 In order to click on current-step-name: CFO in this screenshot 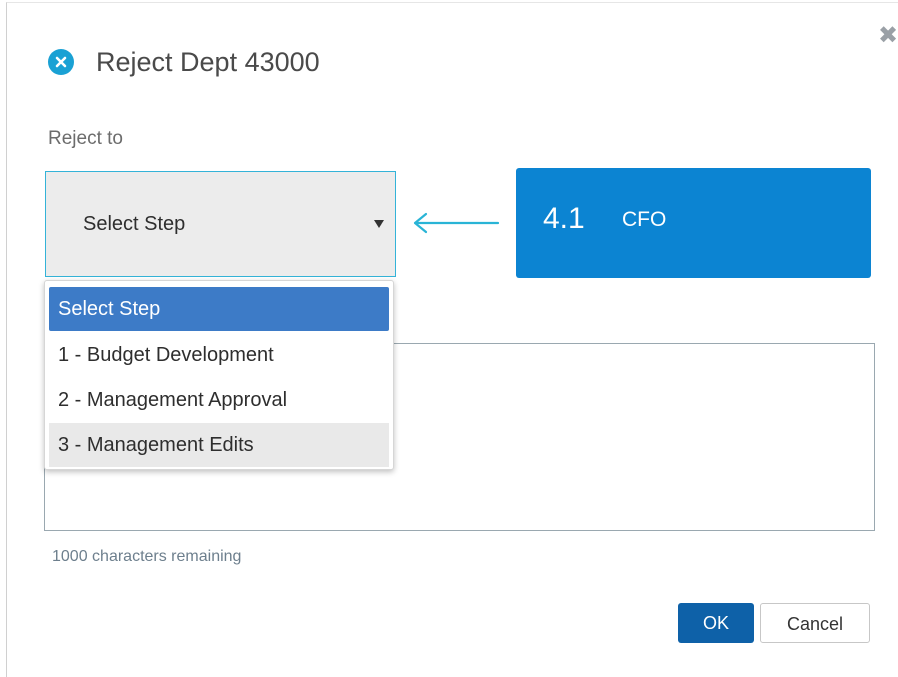, I will do `click(644, 219)`.